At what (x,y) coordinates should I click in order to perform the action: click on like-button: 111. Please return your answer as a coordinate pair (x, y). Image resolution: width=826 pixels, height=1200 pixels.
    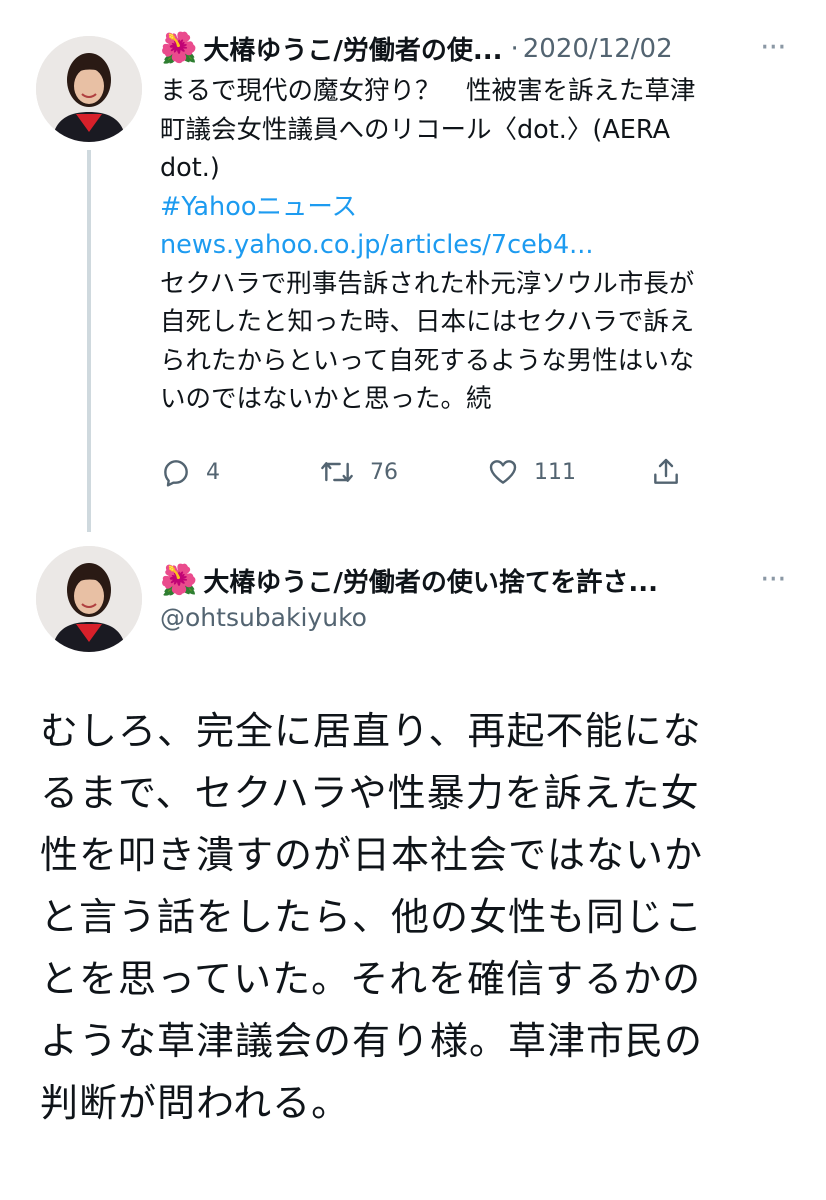
    Looking at the image, I should click on (531, 472).